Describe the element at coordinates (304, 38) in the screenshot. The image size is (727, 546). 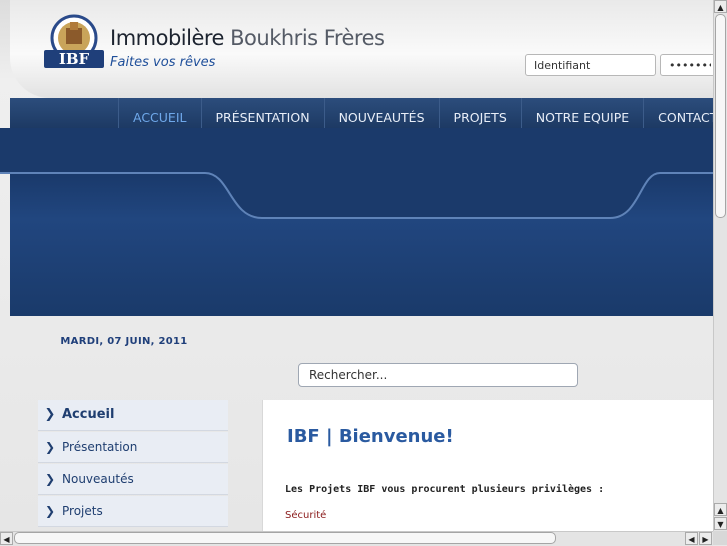
I see `brand-name-light: Boukhris Frères` at that location.